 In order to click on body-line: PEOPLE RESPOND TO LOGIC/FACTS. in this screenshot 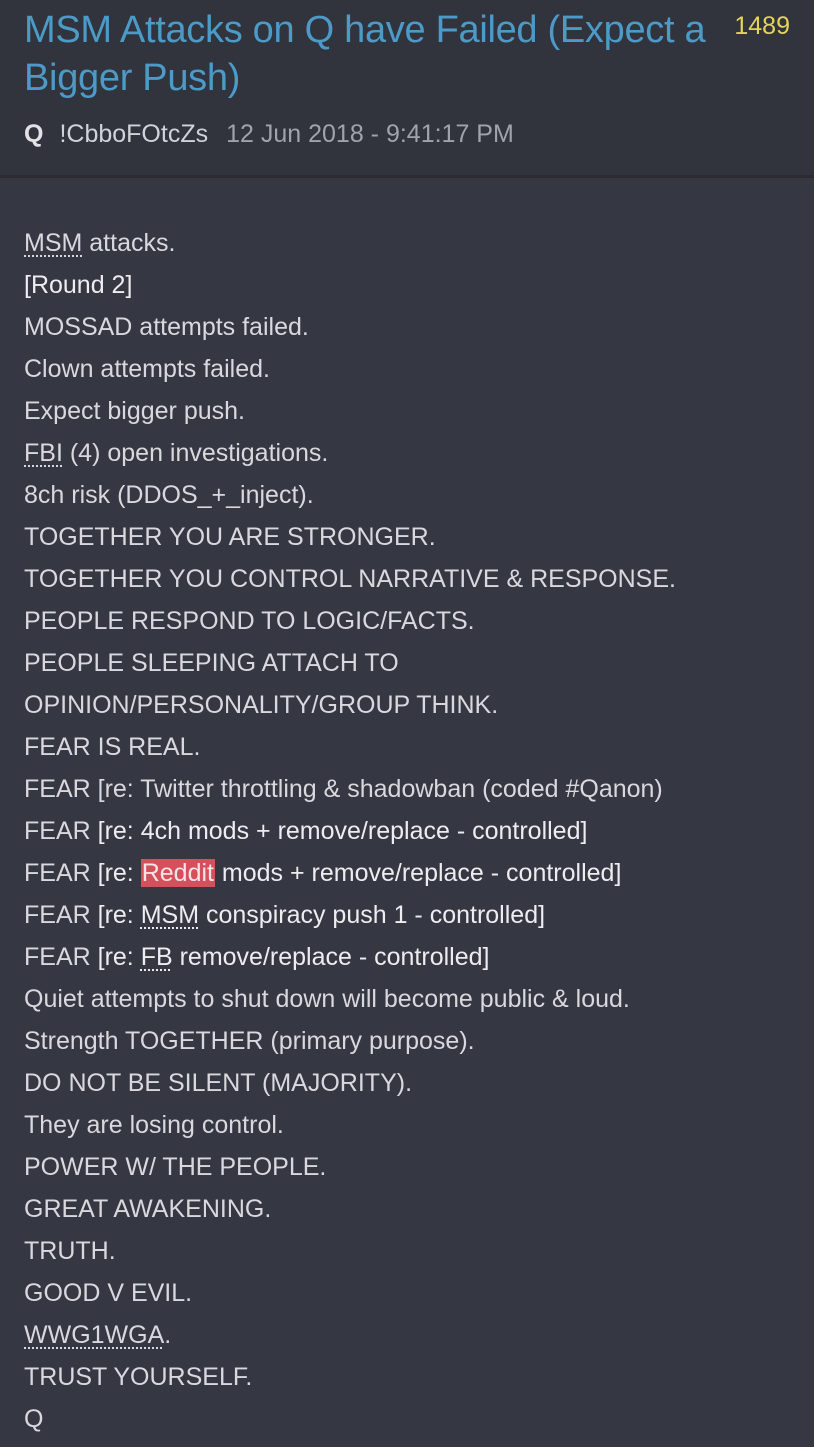, I will do `click(249, 621)`.